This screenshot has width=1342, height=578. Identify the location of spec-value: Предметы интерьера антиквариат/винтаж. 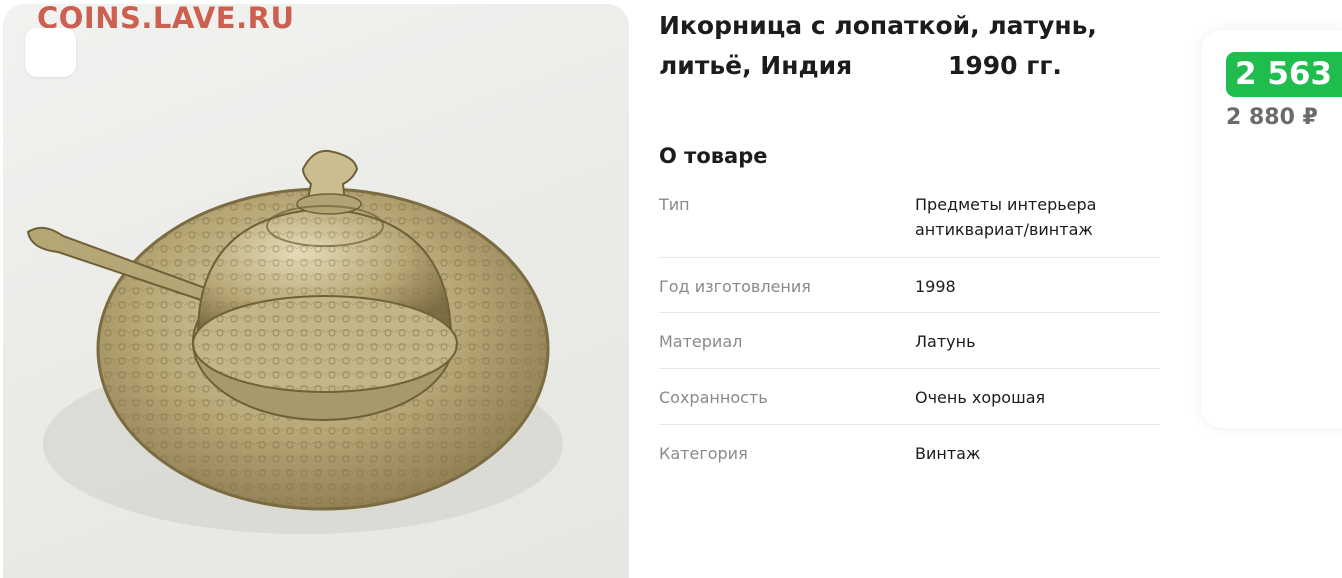
(1037, 223).